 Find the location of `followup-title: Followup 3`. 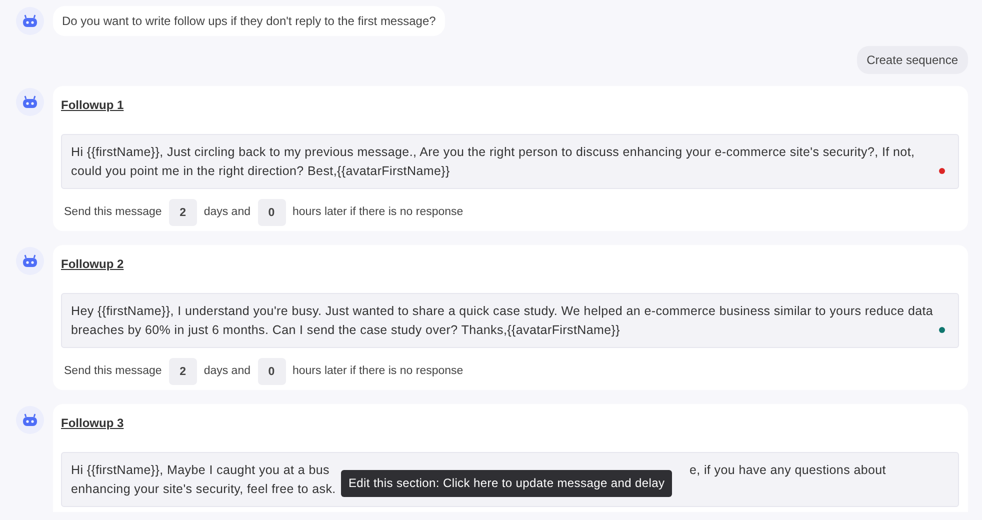

followup-title: Followup 3 is located at coordinates (92, 423).